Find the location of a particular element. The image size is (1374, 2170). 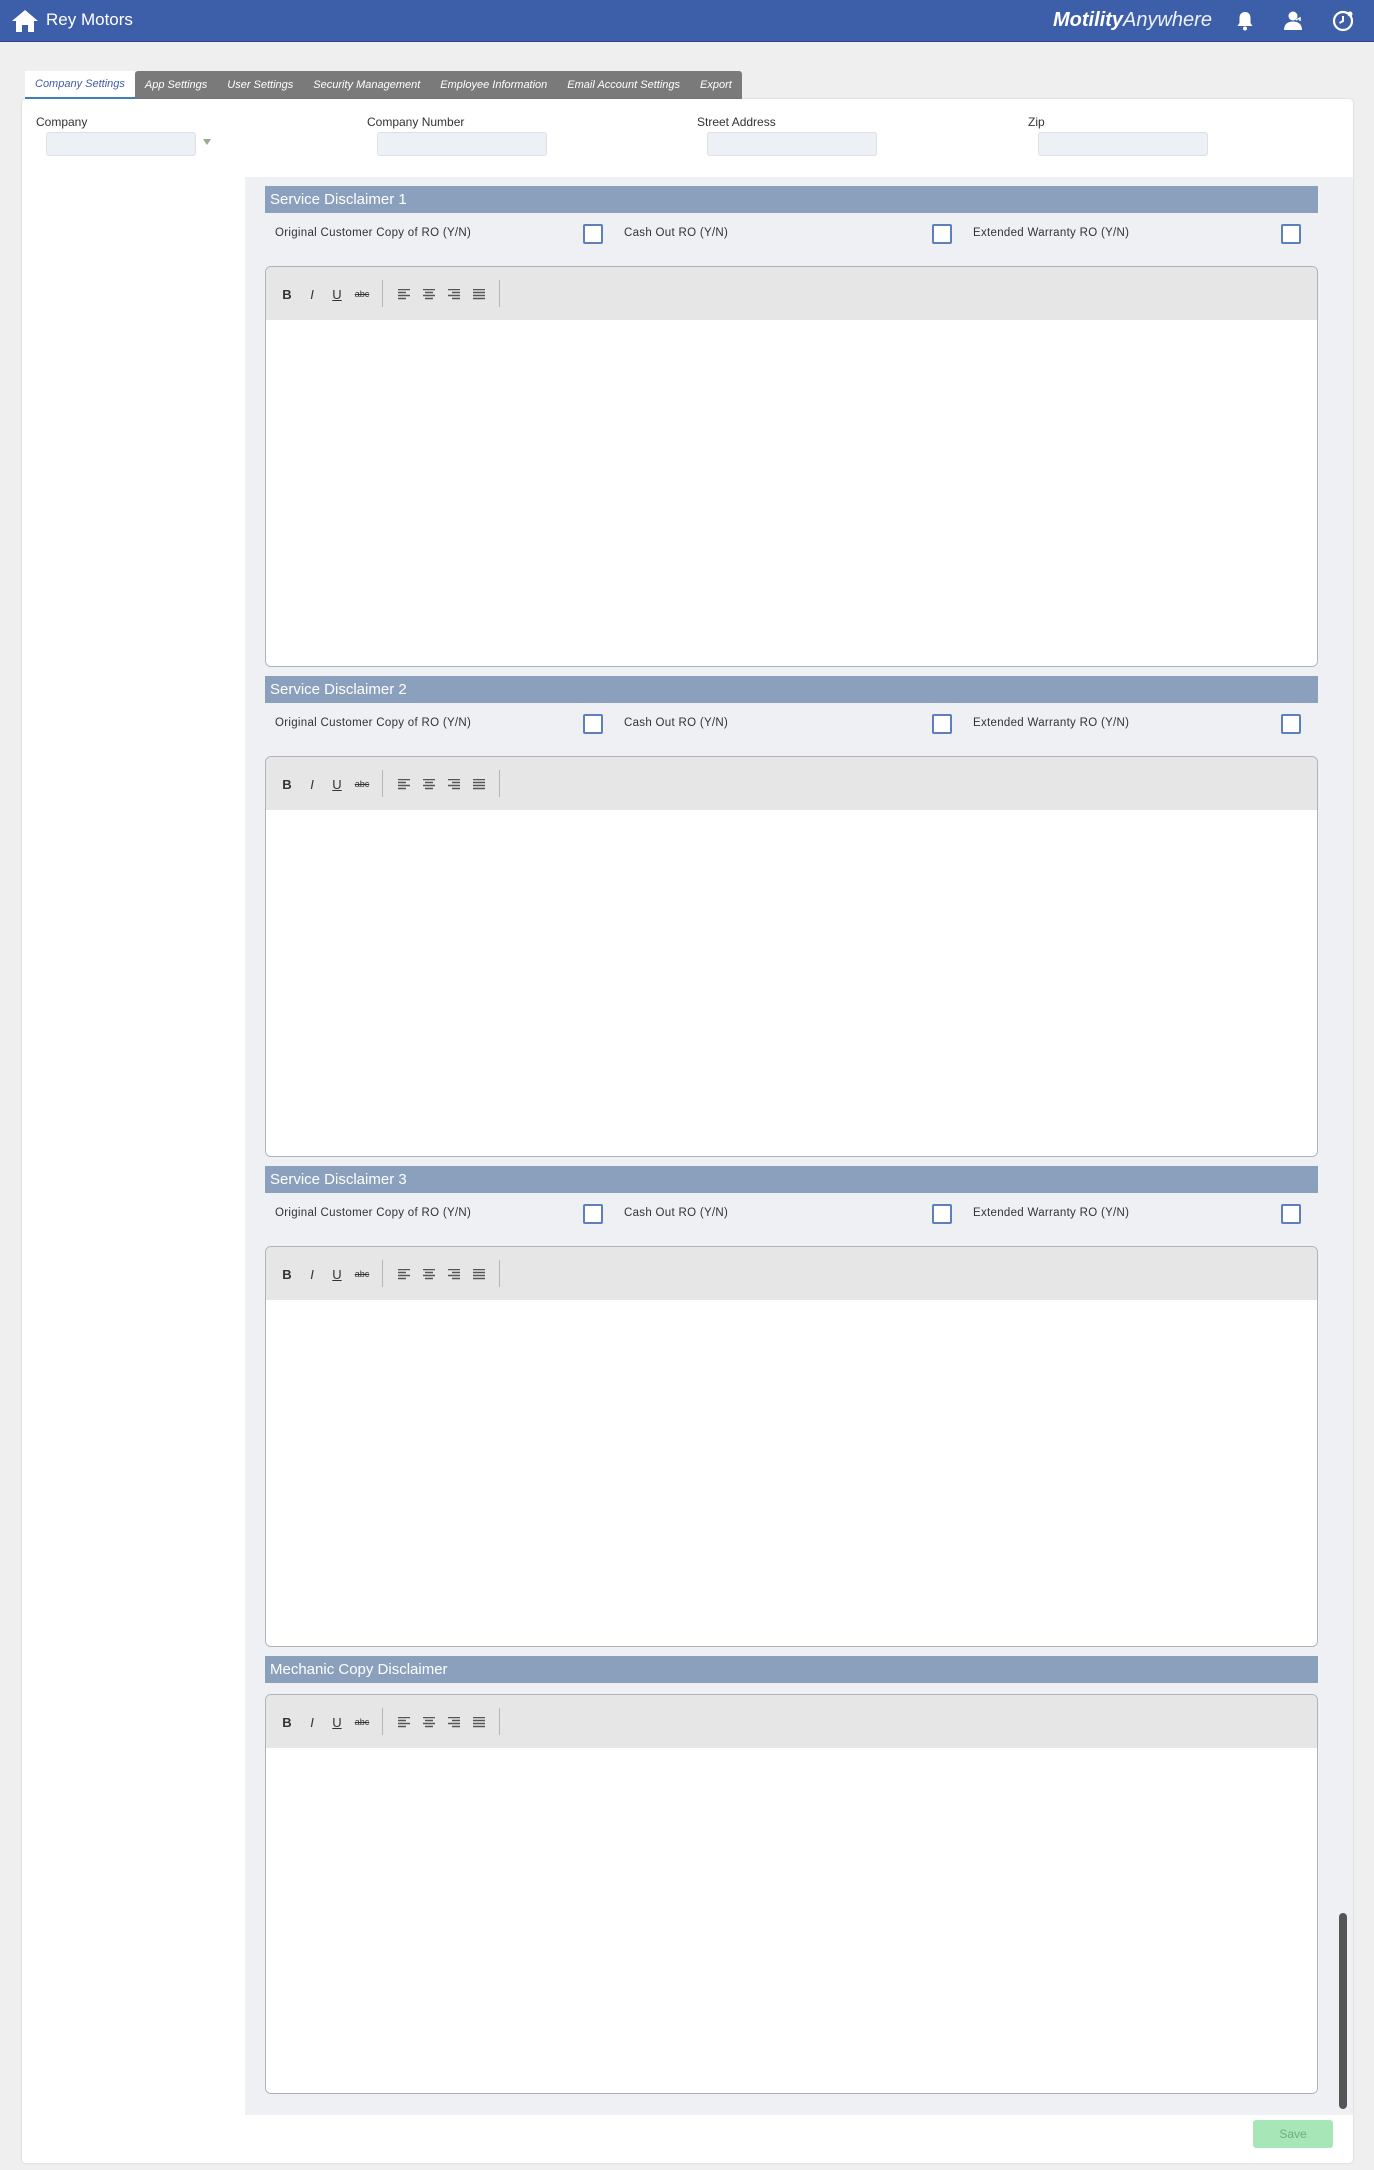

tab-email-account-settings: Email Account Settings is located at coordinates (623, 85).